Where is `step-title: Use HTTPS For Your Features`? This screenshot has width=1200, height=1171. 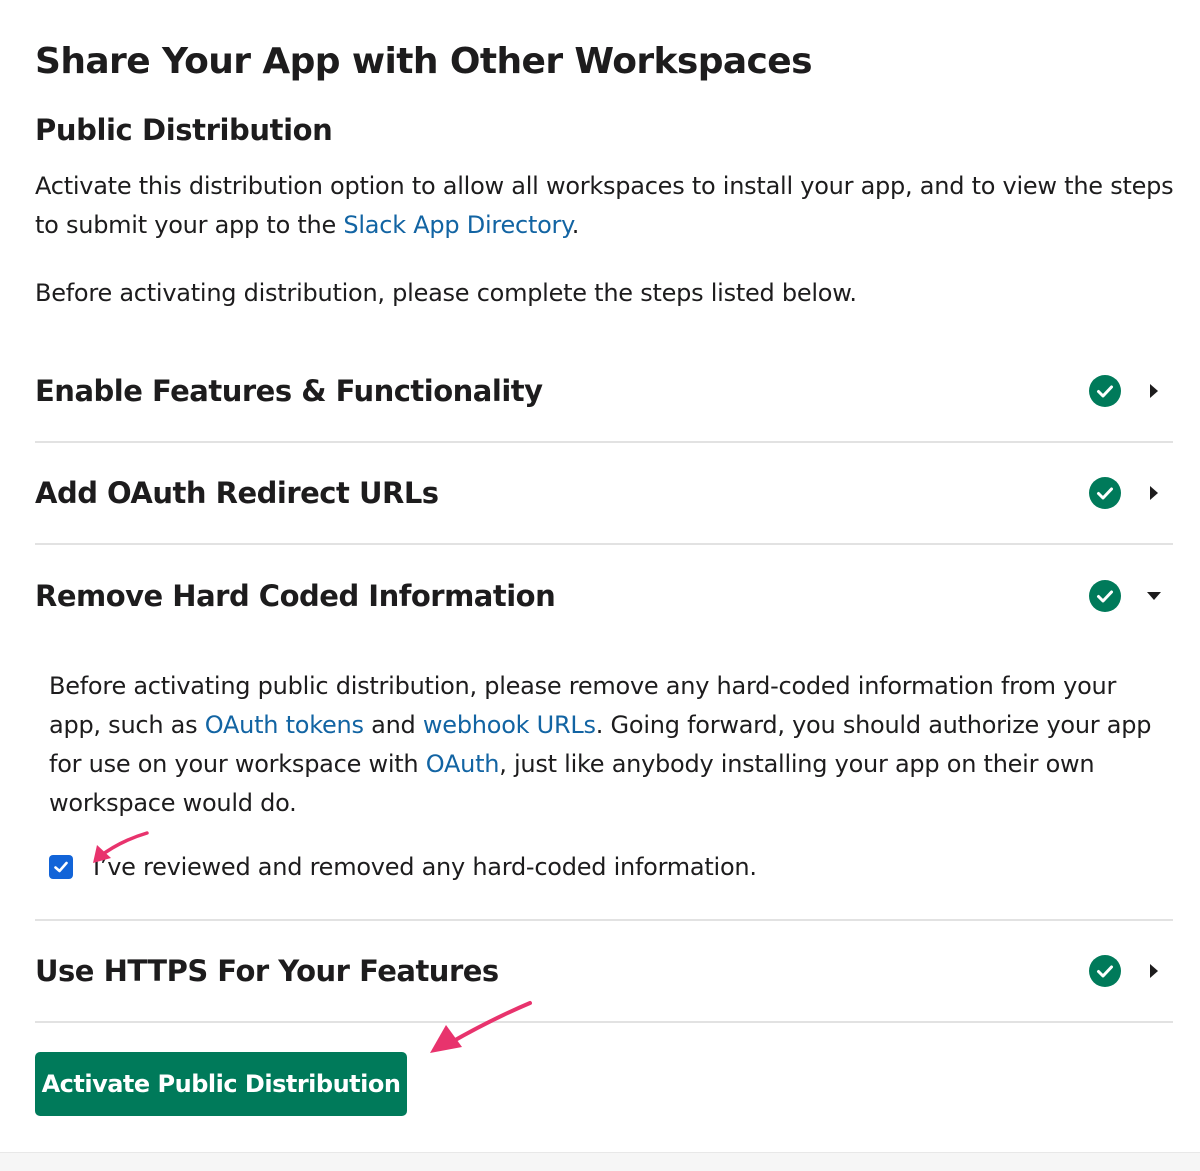 step-title: Use HTTPS For Your Features is located at coordinates (267, 971).